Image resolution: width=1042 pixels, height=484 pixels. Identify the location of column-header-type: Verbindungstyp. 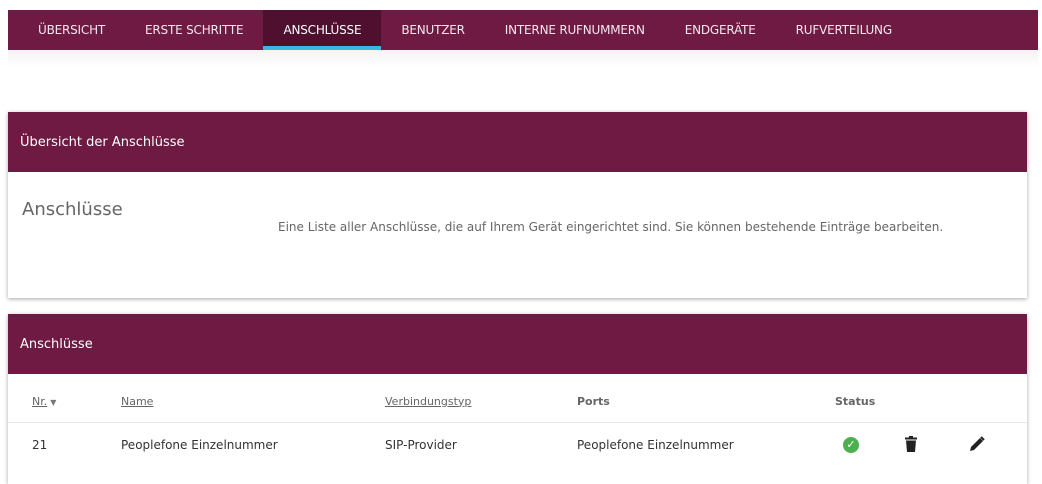
(480, 398).